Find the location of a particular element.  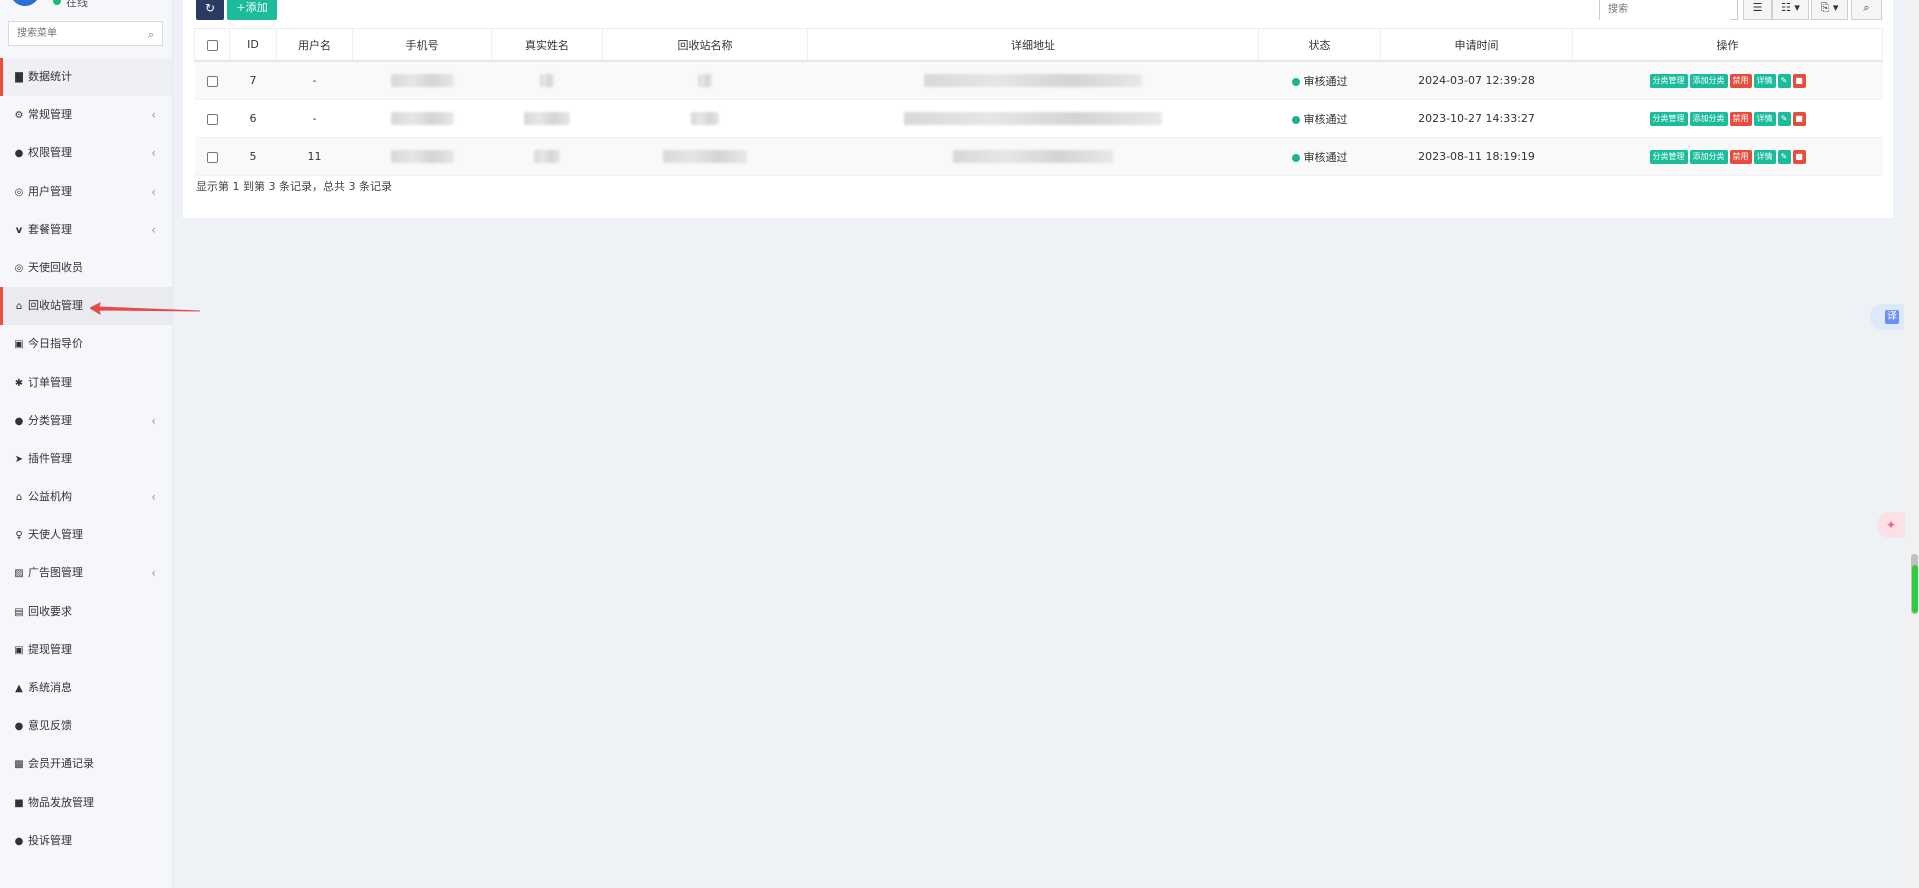

menu-search-box: ⌕ is located at coordinates (85, 33).